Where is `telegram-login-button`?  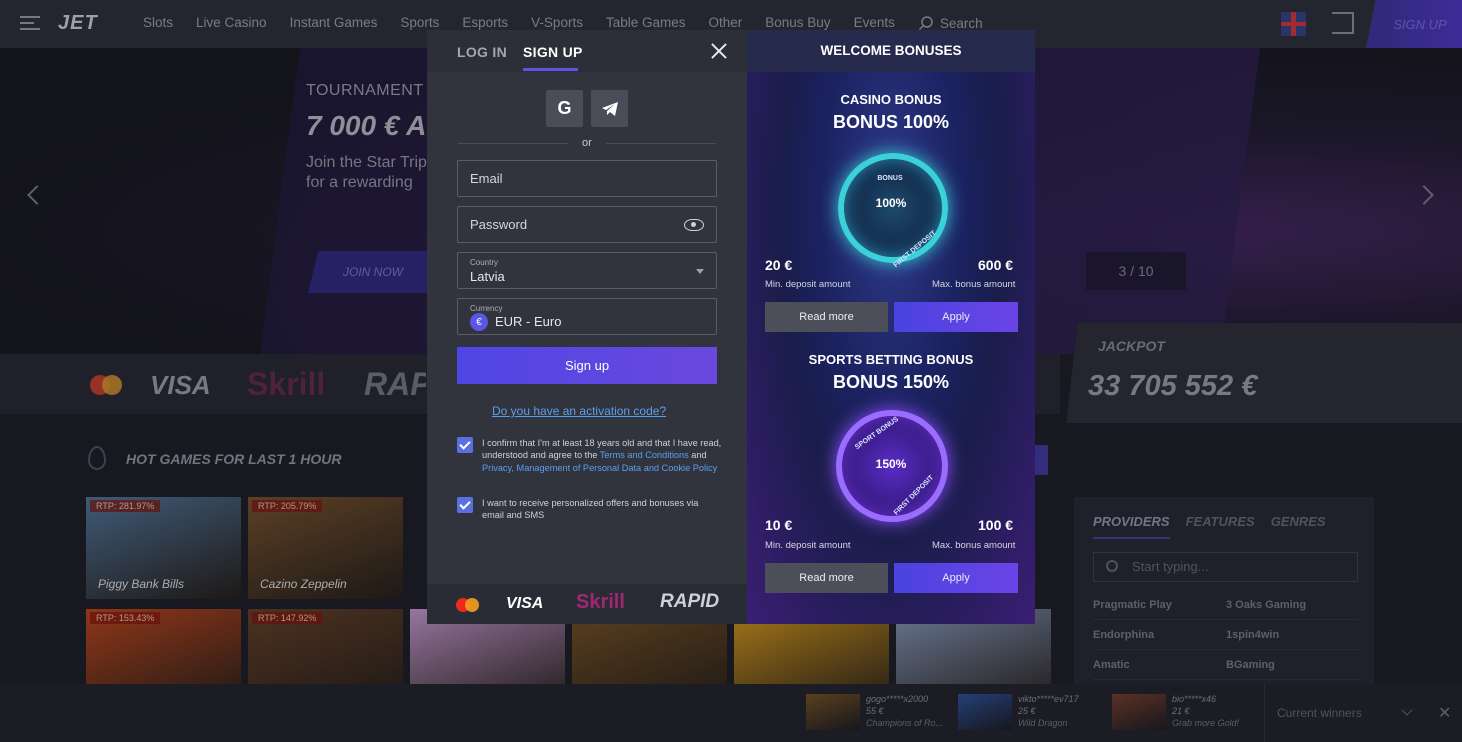 telegram-login-button is located at coordinates (609, 108).